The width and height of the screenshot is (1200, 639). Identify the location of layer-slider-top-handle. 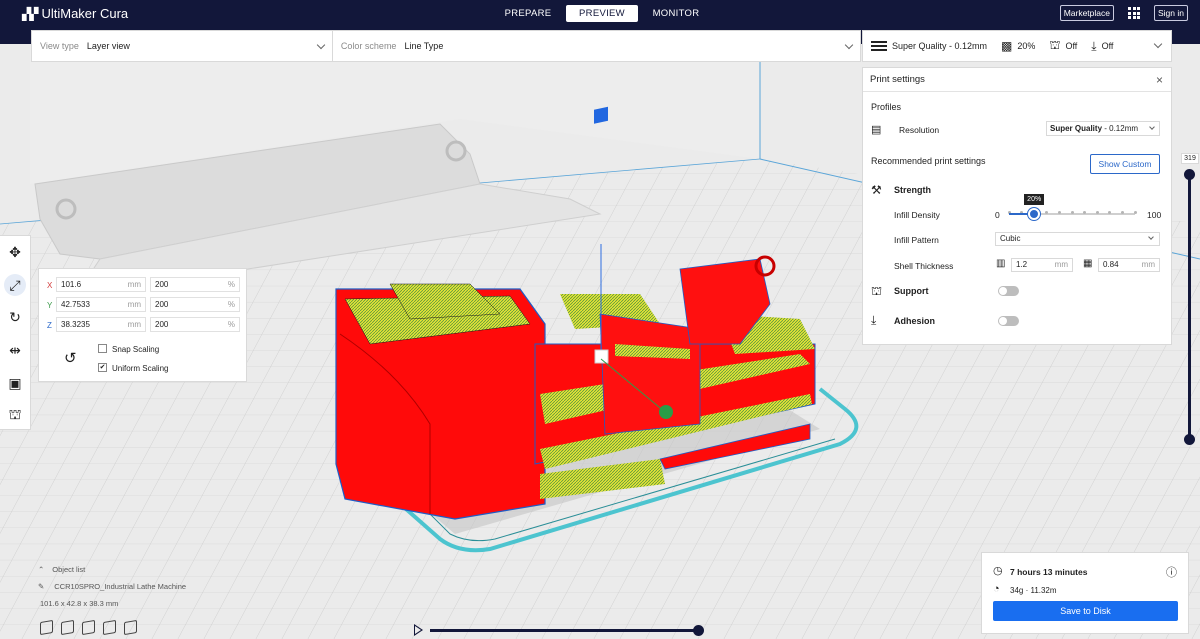
(1189, 174).